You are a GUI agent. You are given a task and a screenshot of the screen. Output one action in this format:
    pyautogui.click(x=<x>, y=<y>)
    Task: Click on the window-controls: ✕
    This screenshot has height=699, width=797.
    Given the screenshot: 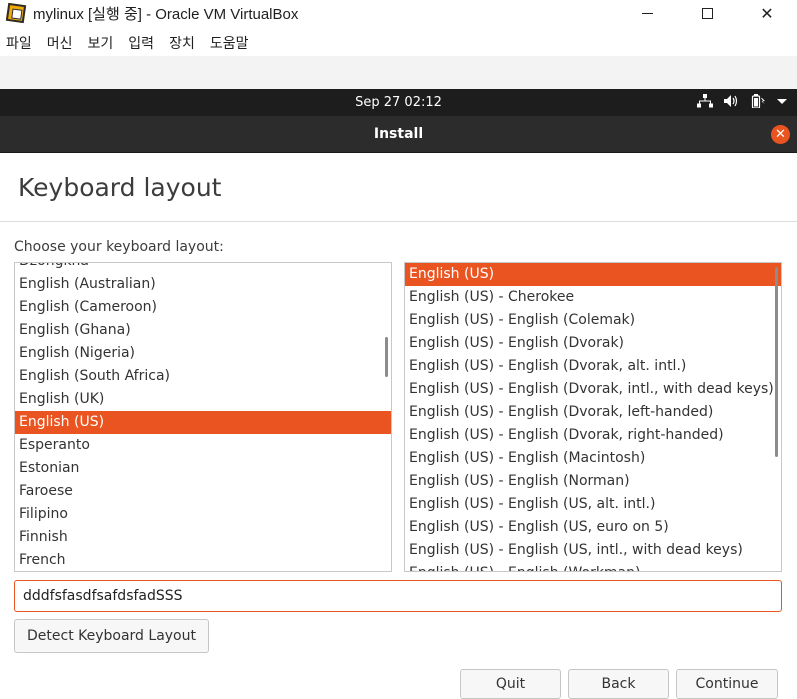 What is the action you would take?
    pyautogui.click(x=707, y=13)
    